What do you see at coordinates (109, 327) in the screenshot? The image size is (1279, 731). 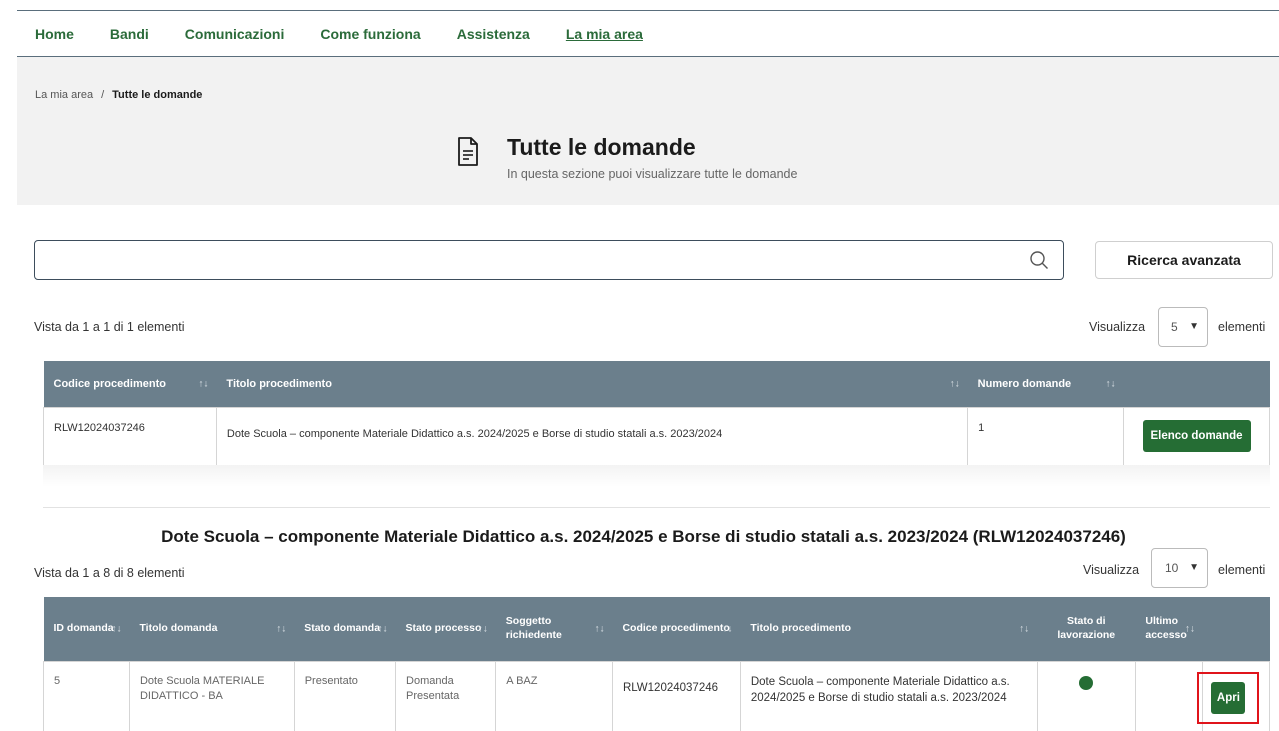 I see `procedures-info: Vista da 1 a 1 di 1 elementi` at bounding box center [109, 327].